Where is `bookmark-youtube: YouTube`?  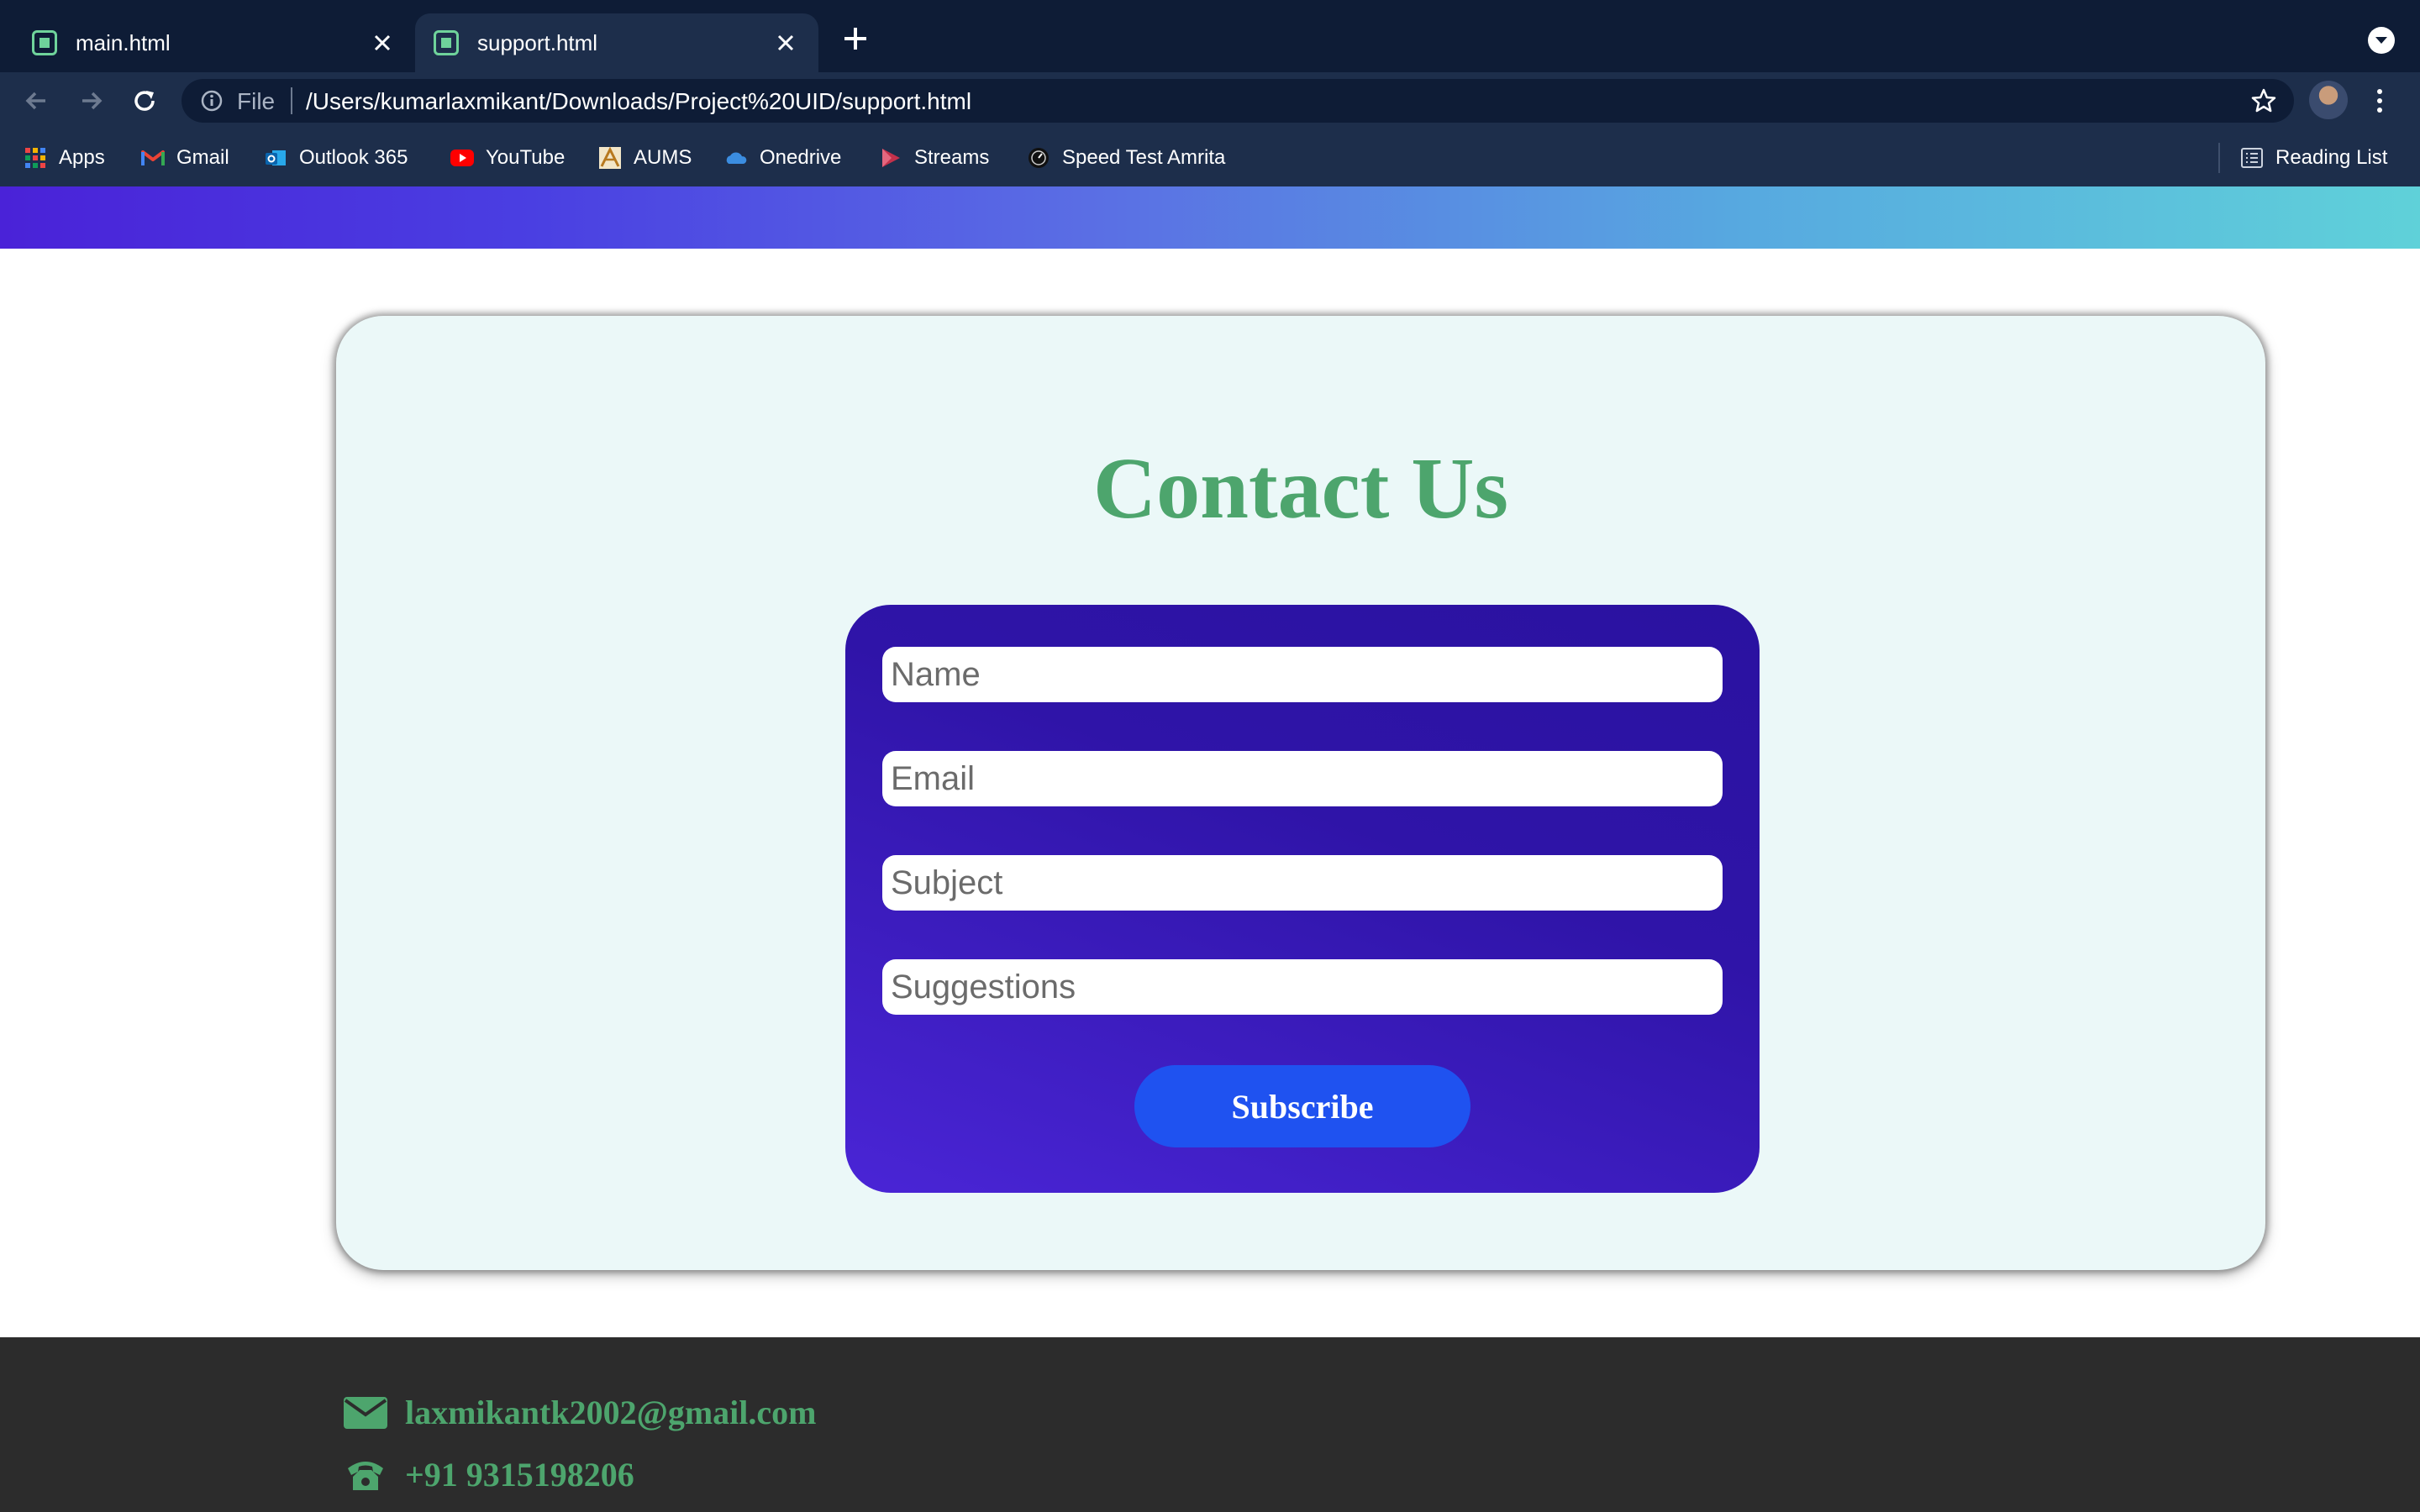 bookmark-youtube: YouTube is located at coordinates (508, 157).